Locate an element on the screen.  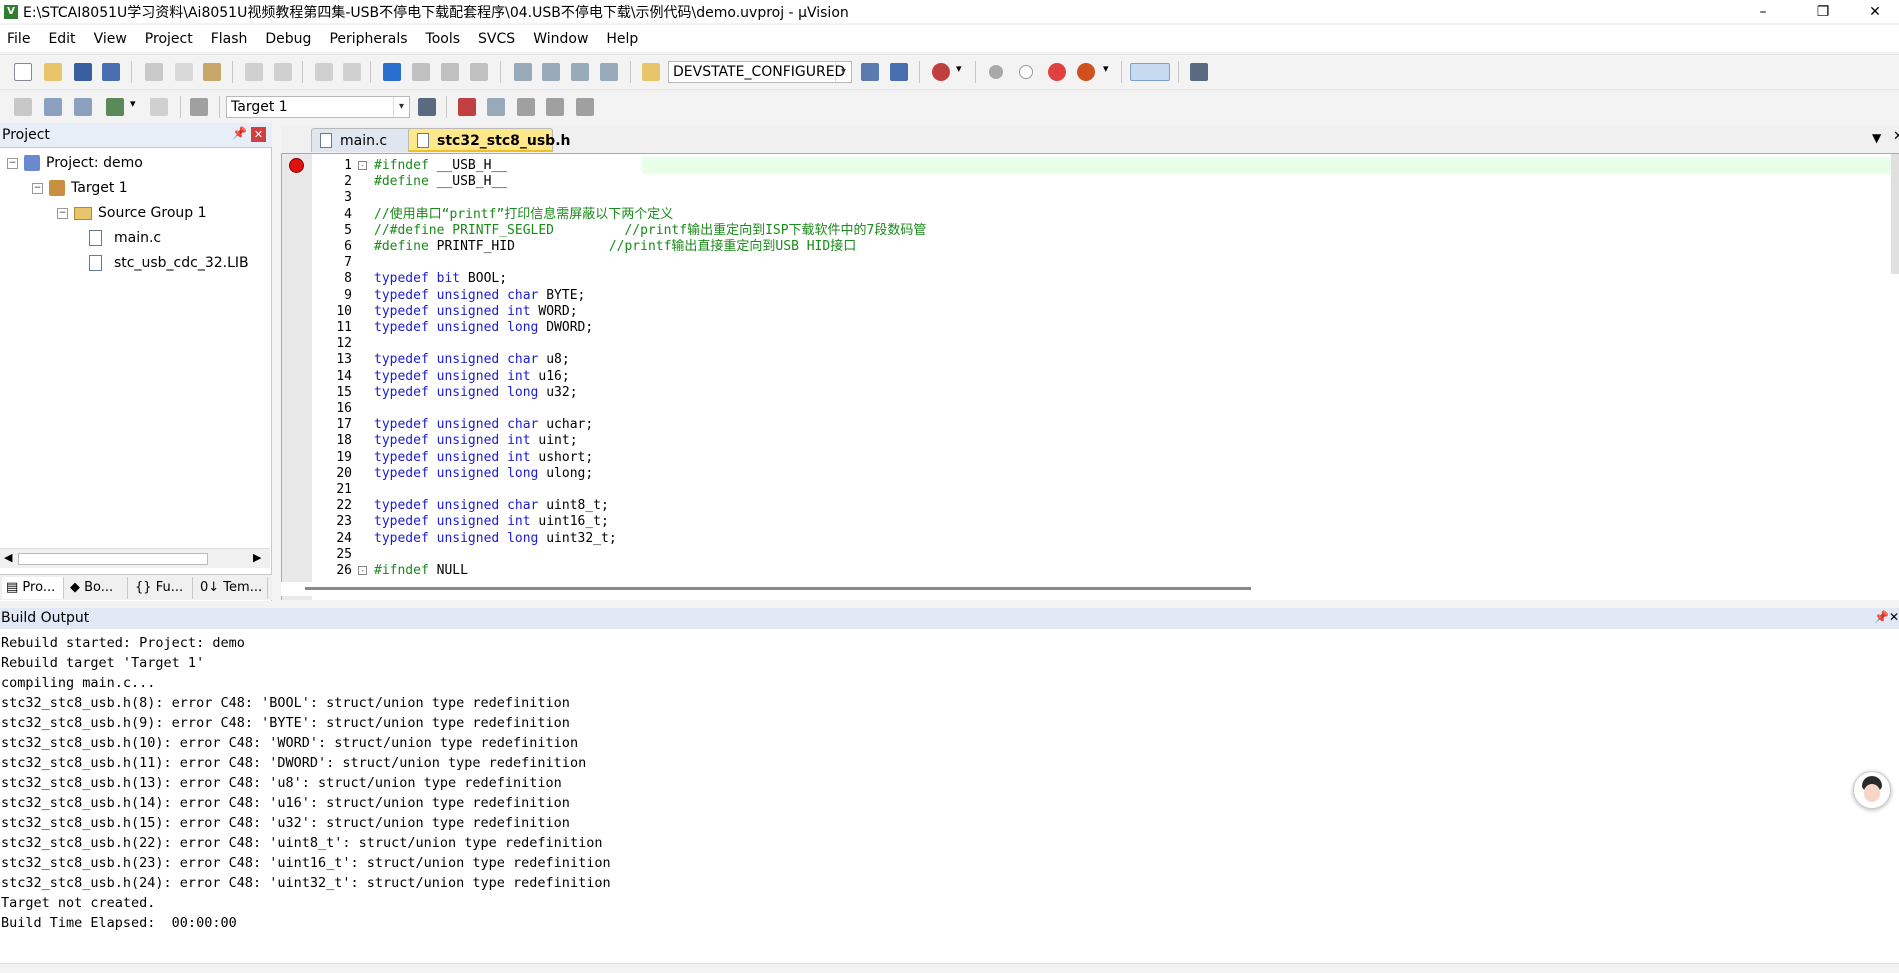
bookmark-next-icon is located at coordinates (450, 72).